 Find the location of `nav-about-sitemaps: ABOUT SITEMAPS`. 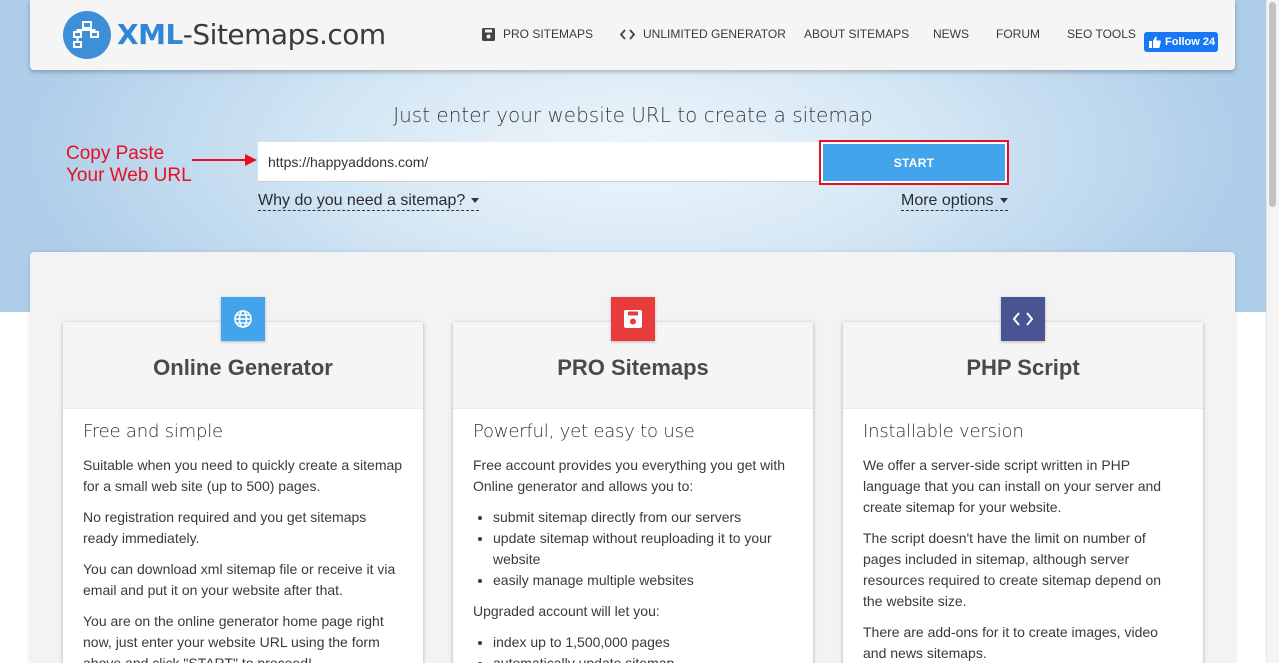

nav-about-sitemaps: ABOUT SITEMAPS is located at coordinates (856, 34).